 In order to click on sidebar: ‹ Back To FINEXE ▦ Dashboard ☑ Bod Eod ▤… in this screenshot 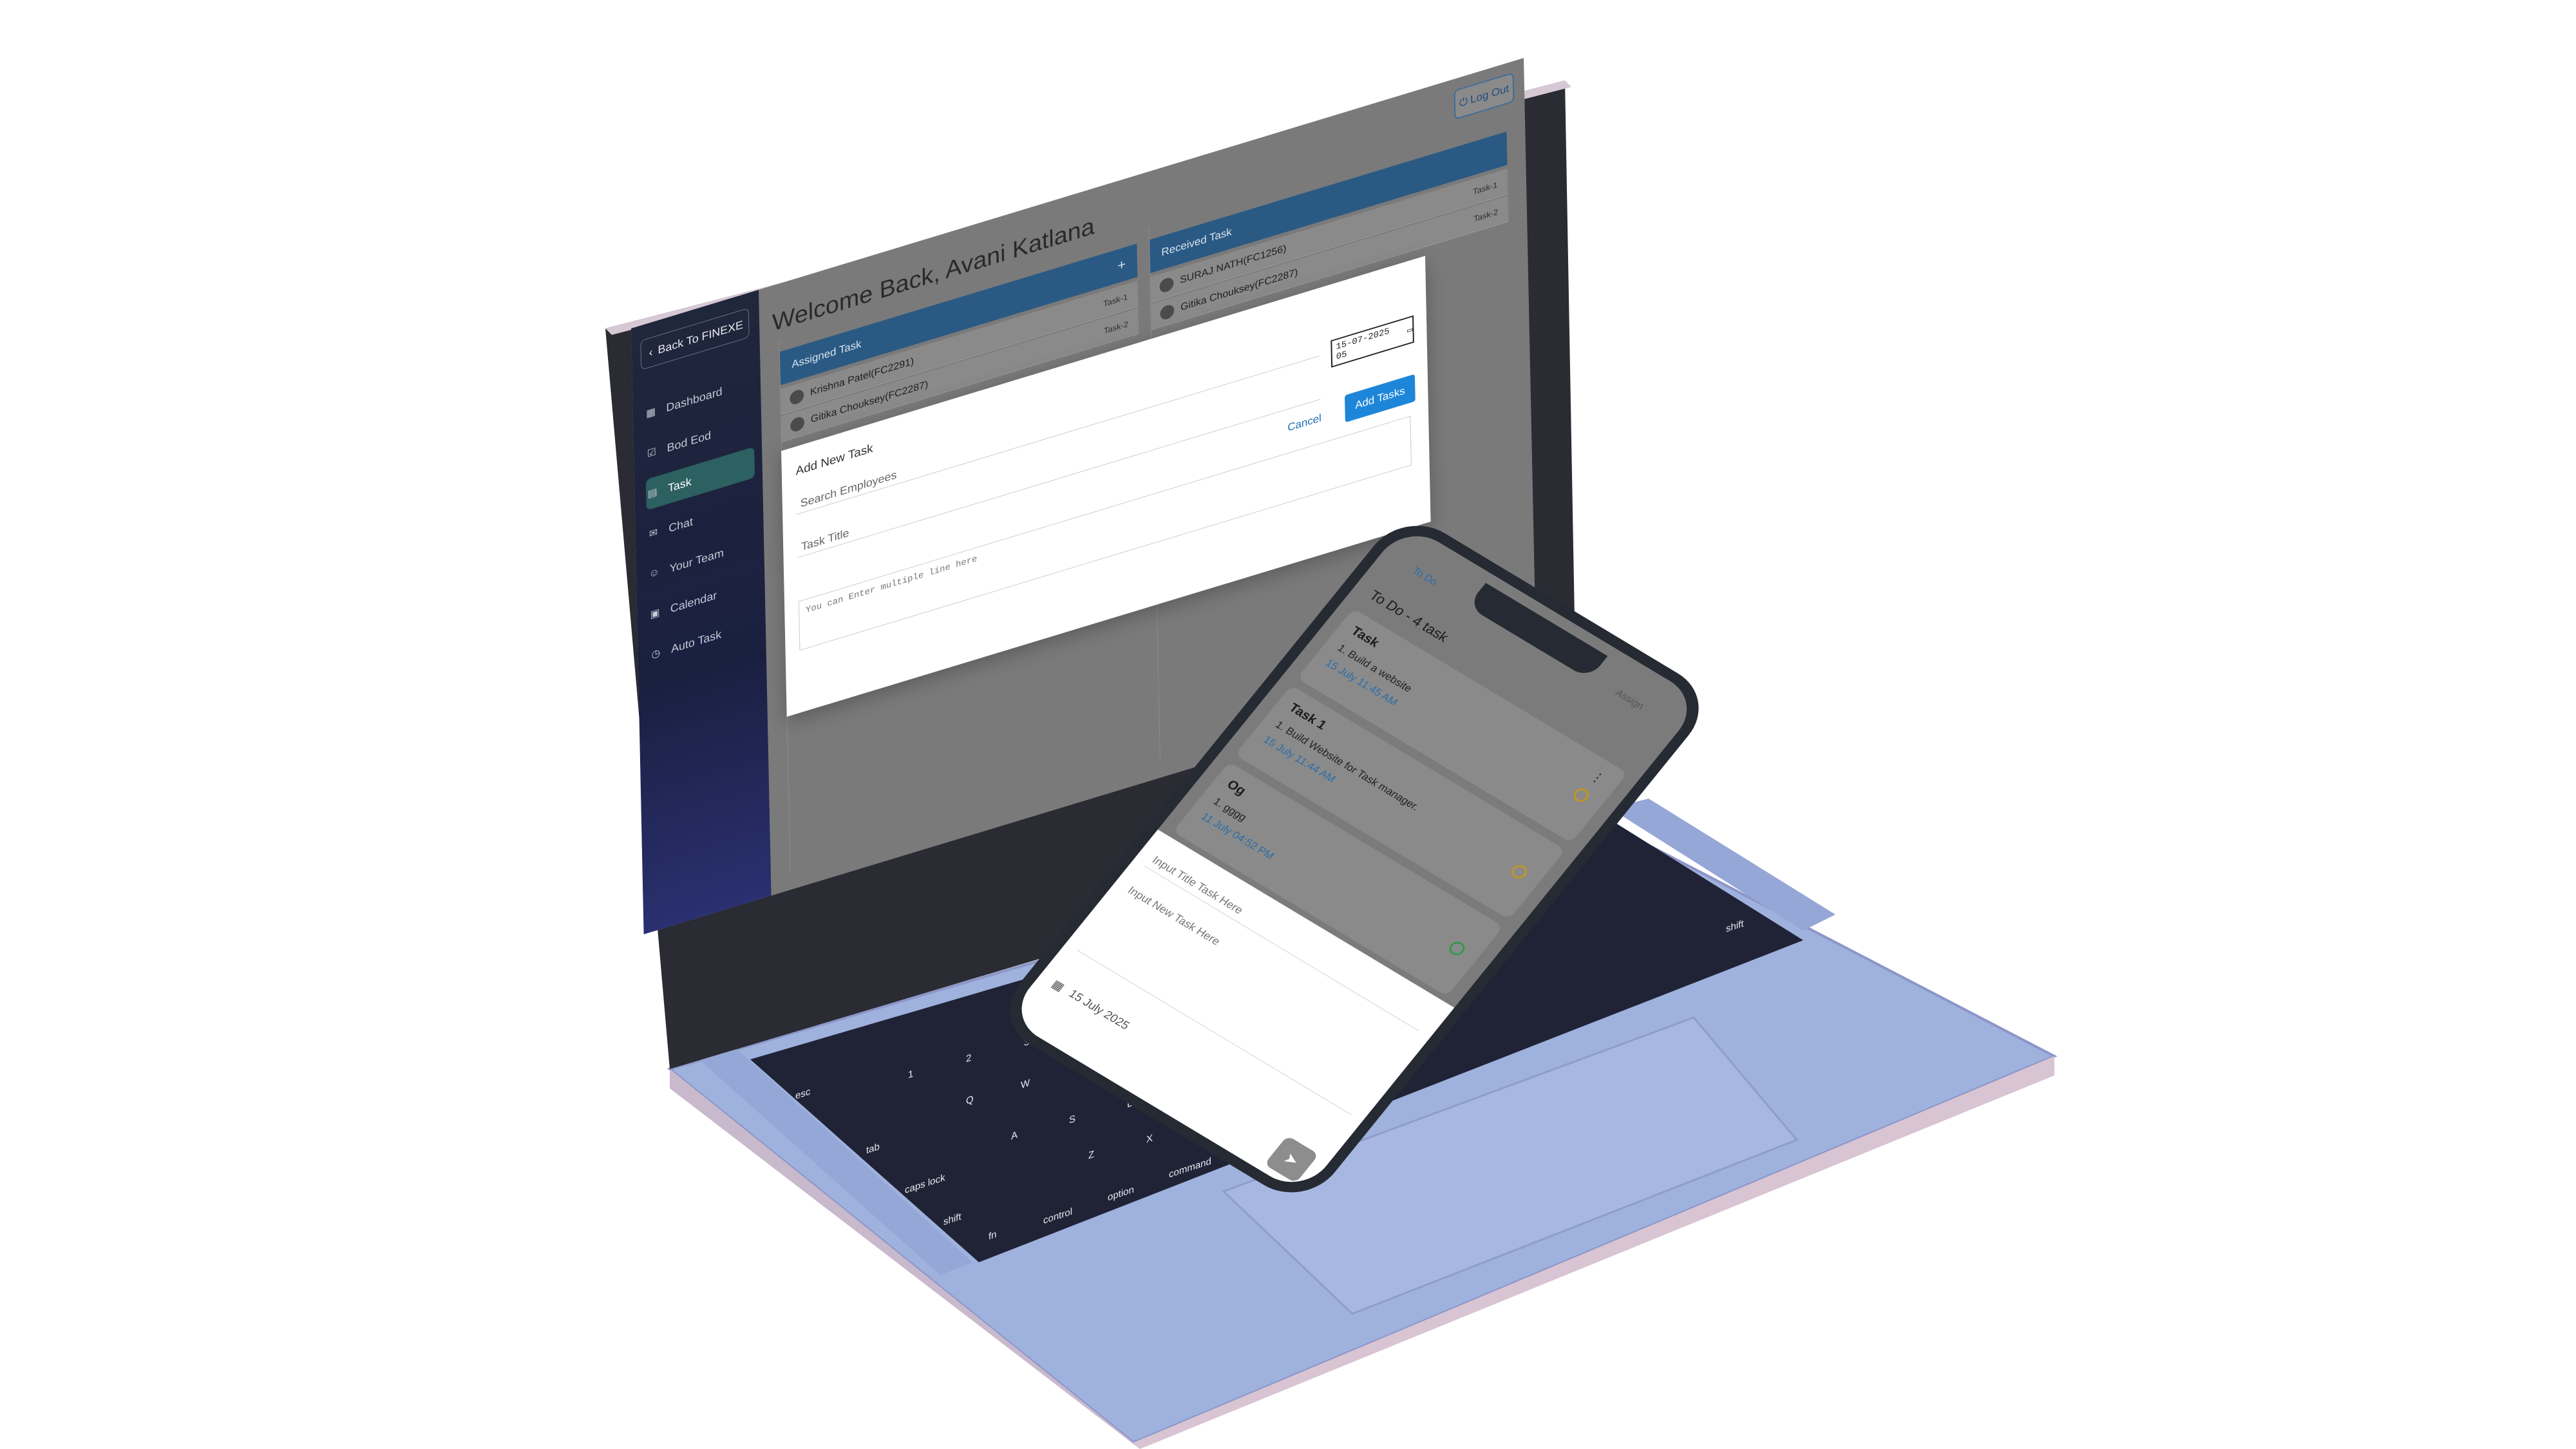, I will do `click(701, 612)`.